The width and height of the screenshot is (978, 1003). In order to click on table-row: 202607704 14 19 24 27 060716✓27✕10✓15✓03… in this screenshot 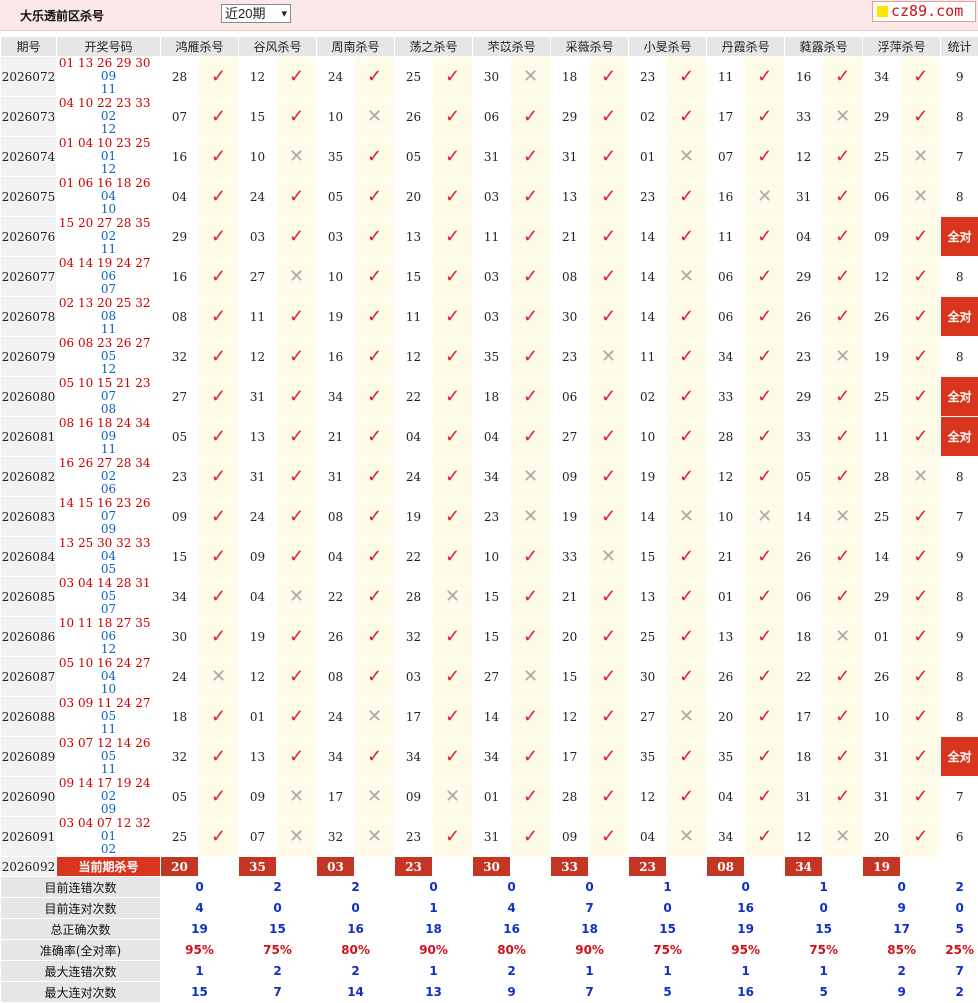, I will do `click(489, 277)`.